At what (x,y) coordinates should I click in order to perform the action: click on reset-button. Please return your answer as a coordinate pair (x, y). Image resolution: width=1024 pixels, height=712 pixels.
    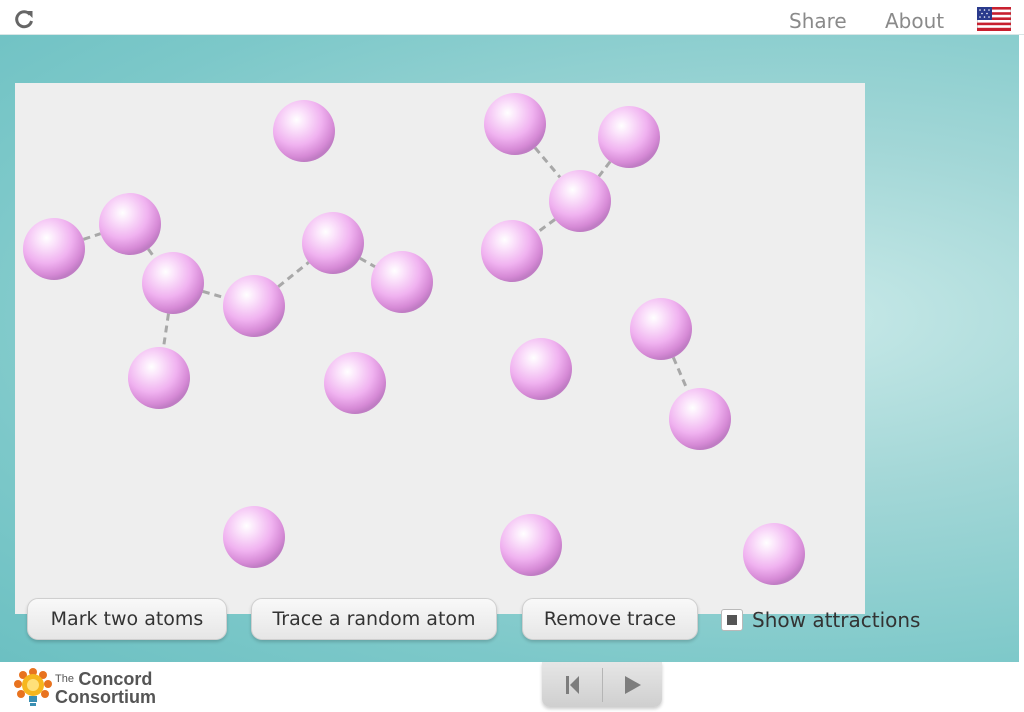
    Looking at the image, I should click on (572, 684).